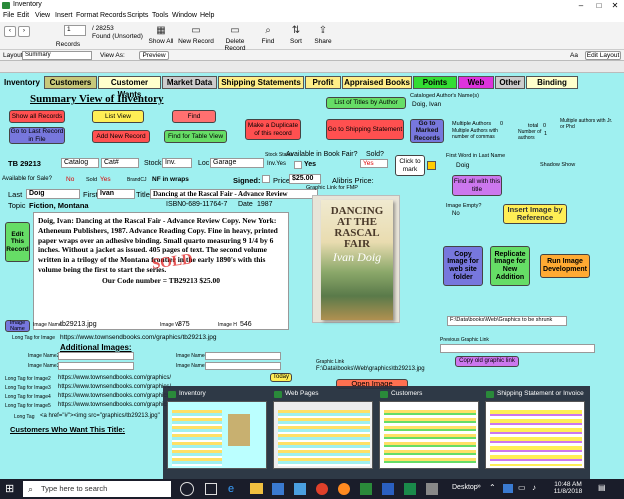  Describe the element at coordinates (508, 488) in the screenshot. I see `dropbox-tray-icon` at that location.